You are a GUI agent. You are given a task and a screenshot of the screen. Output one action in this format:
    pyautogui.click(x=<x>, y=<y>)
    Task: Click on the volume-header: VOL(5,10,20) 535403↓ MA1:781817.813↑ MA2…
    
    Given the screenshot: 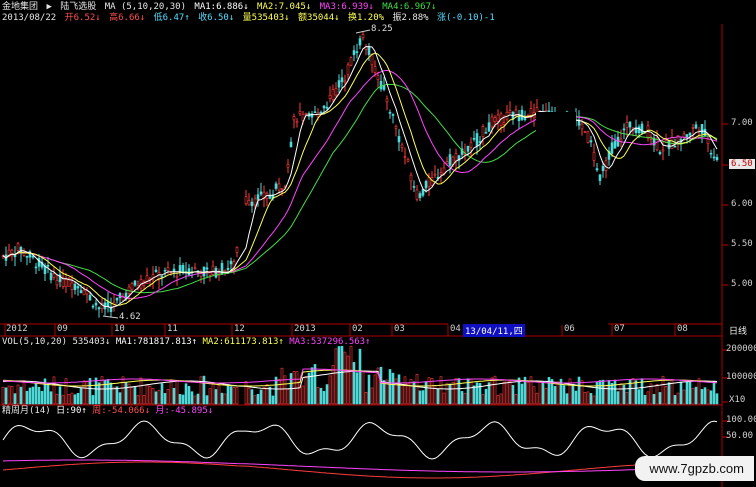 What is the action you would take?
    pyautogui.click(x=186, y=342)
    